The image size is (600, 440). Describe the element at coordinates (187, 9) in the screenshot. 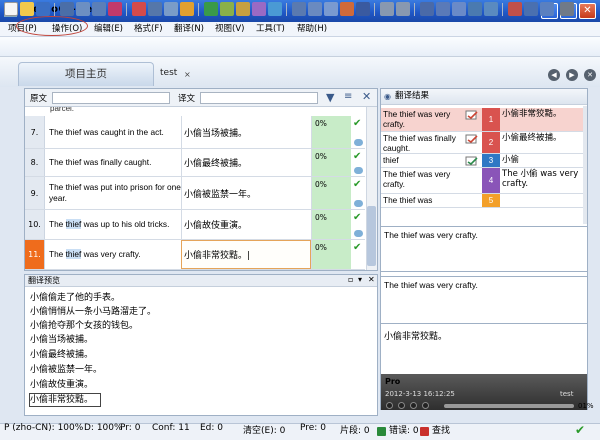

I see `edit-icon` at that location.